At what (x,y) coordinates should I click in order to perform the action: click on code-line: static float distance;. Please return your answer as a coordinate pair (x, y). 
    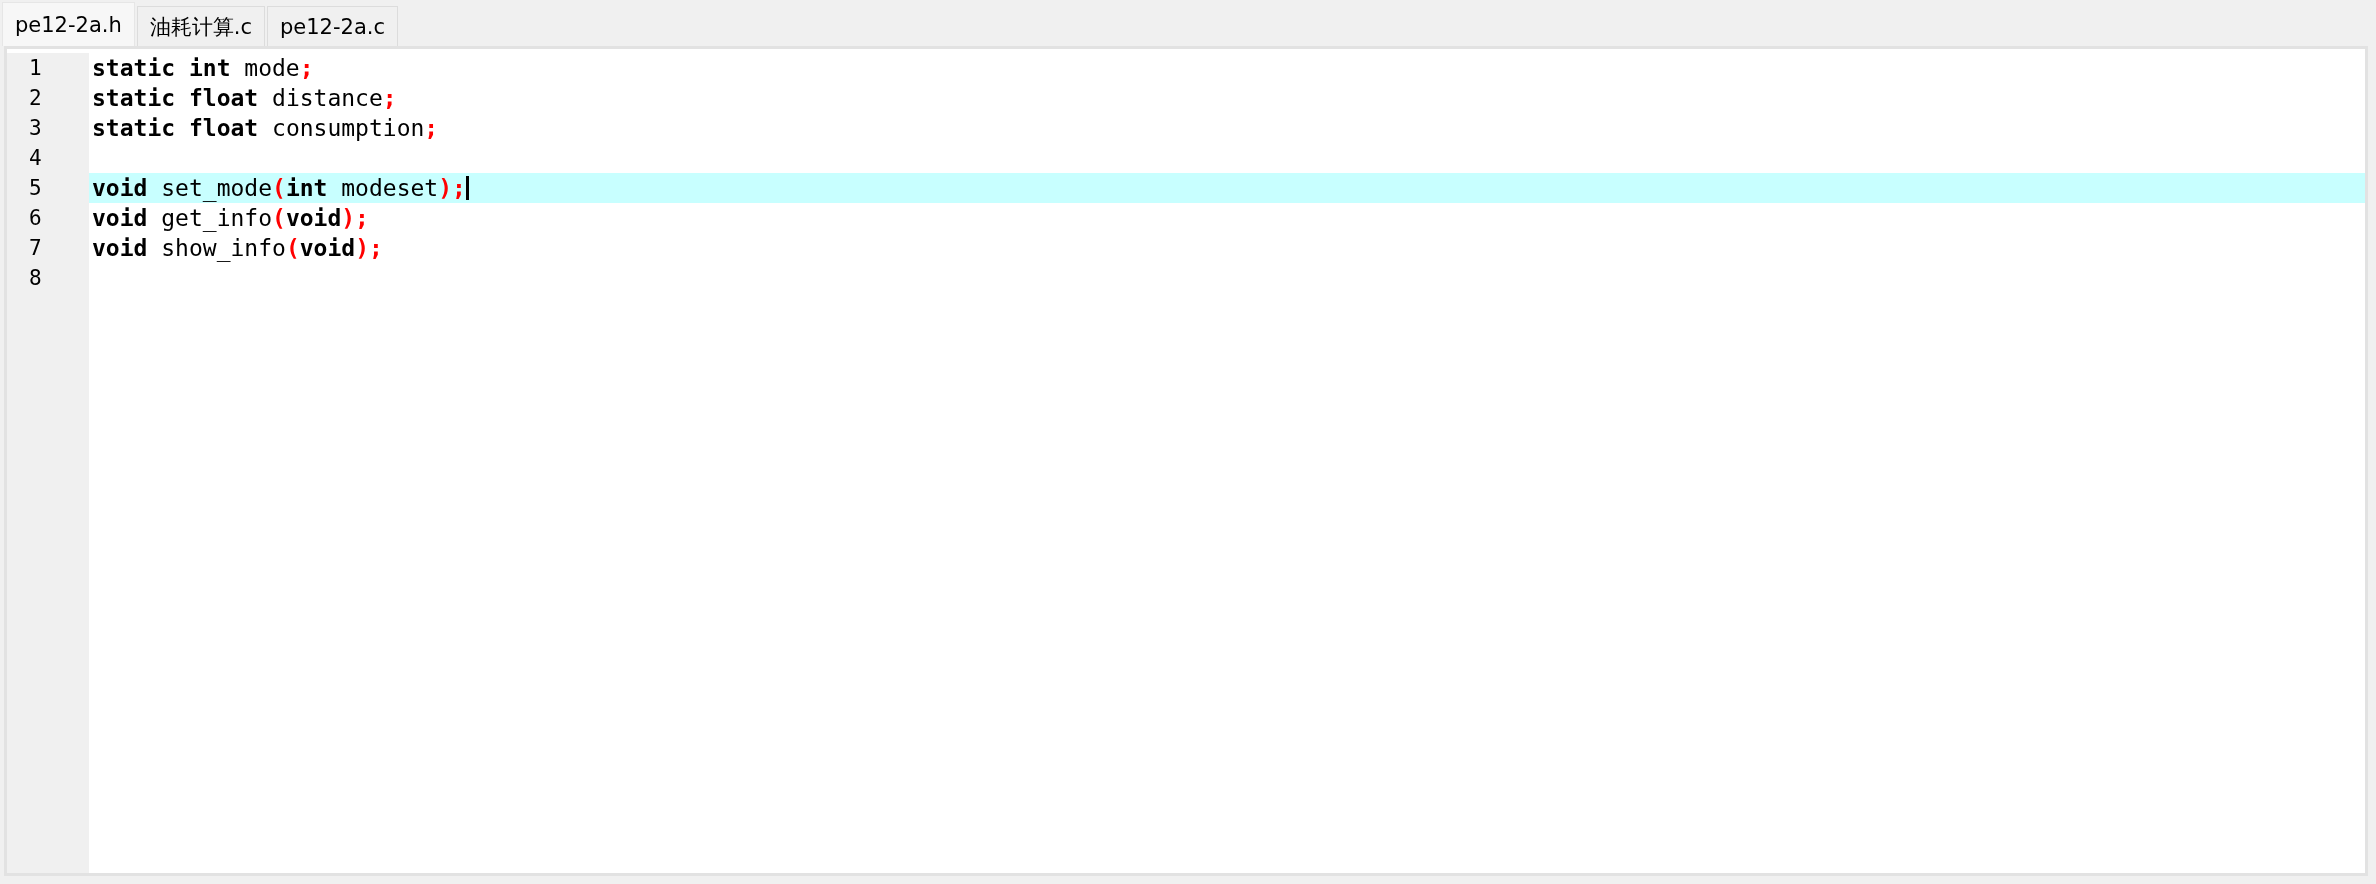
    Looking at the image, I should click on (244, 98).